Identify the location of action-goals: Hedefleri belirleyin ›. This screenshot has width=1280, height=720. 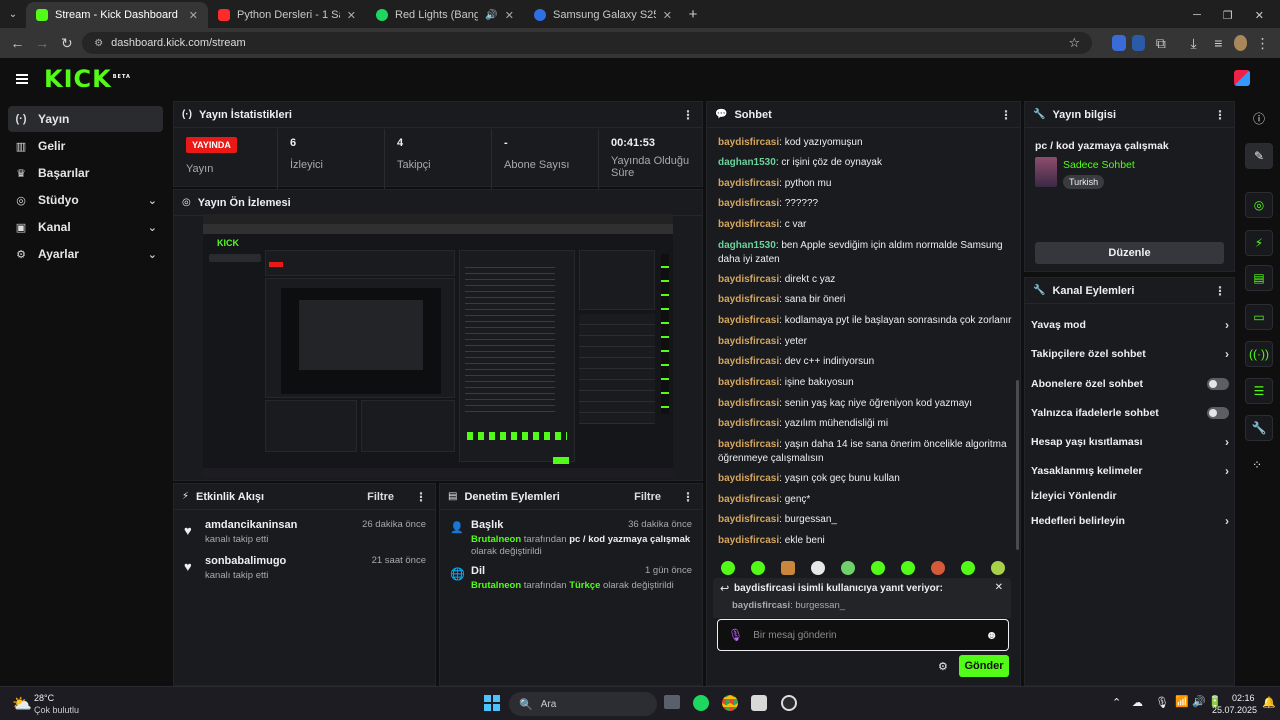
(1130, 521).